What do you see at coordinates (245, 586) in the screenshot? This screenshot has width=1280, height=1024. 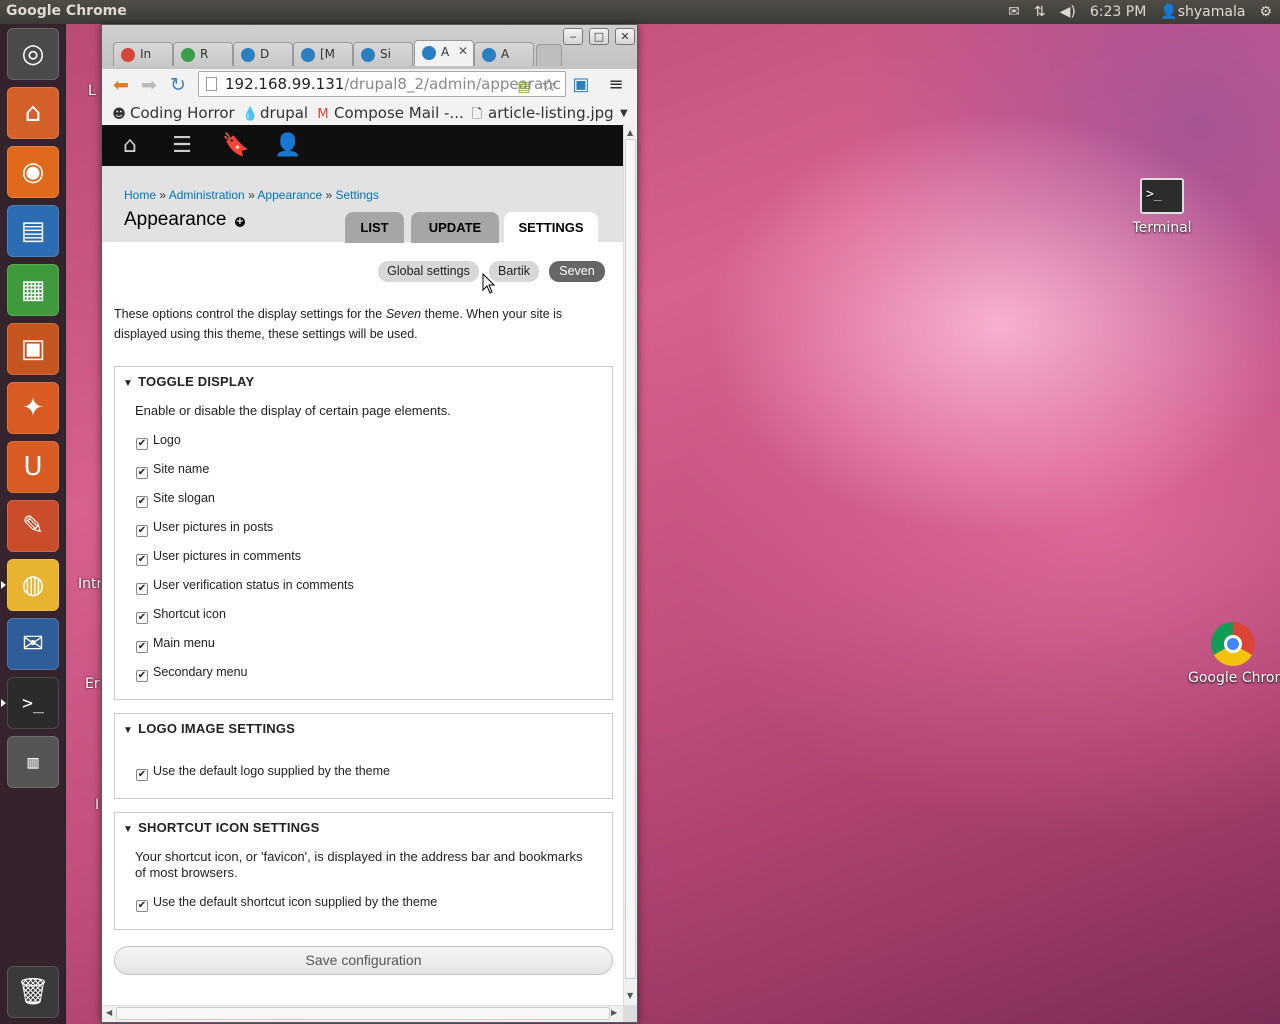 I see `checkbox-row: ✔ User verification status in comments` at bounding box center [245, 586].